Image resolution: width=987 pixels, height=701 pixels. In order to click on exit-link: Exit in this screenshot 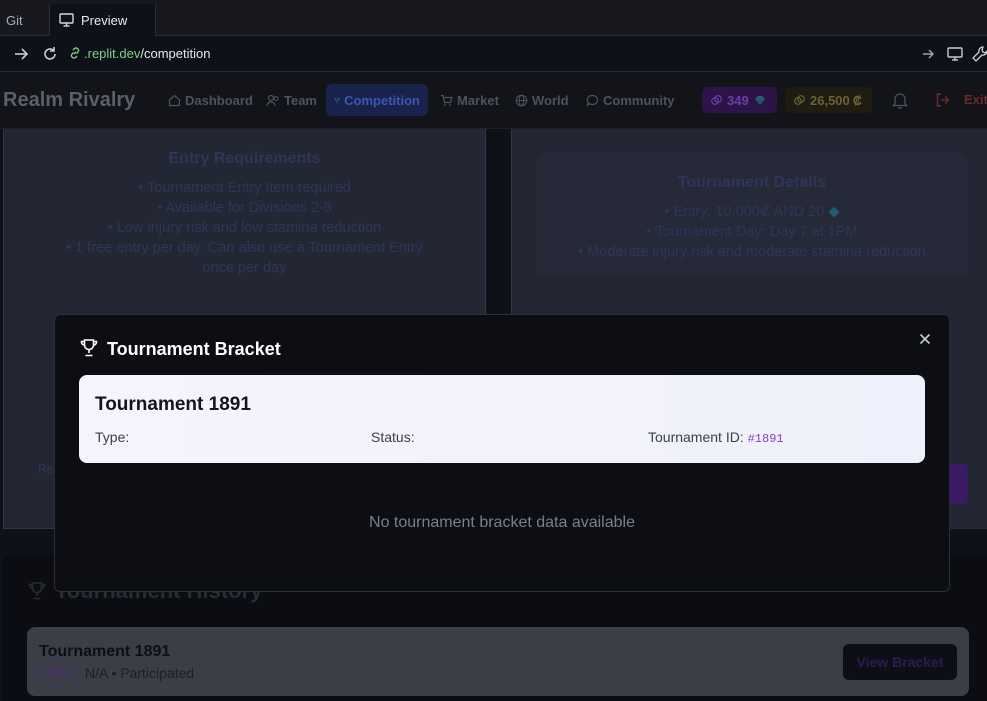, I will do `click(975, 99)`.